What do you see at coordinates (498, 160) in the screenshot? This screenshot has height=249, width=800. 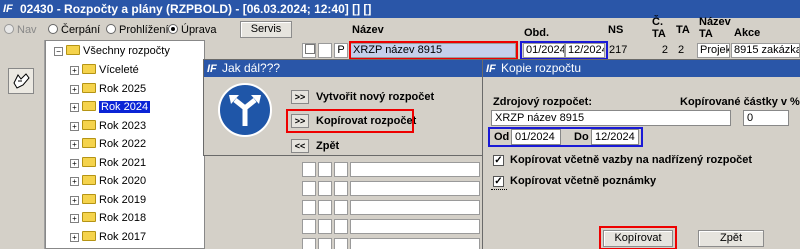 I see `copy-parent-link-checkbox: ✓` at bounding box center [498, 160].